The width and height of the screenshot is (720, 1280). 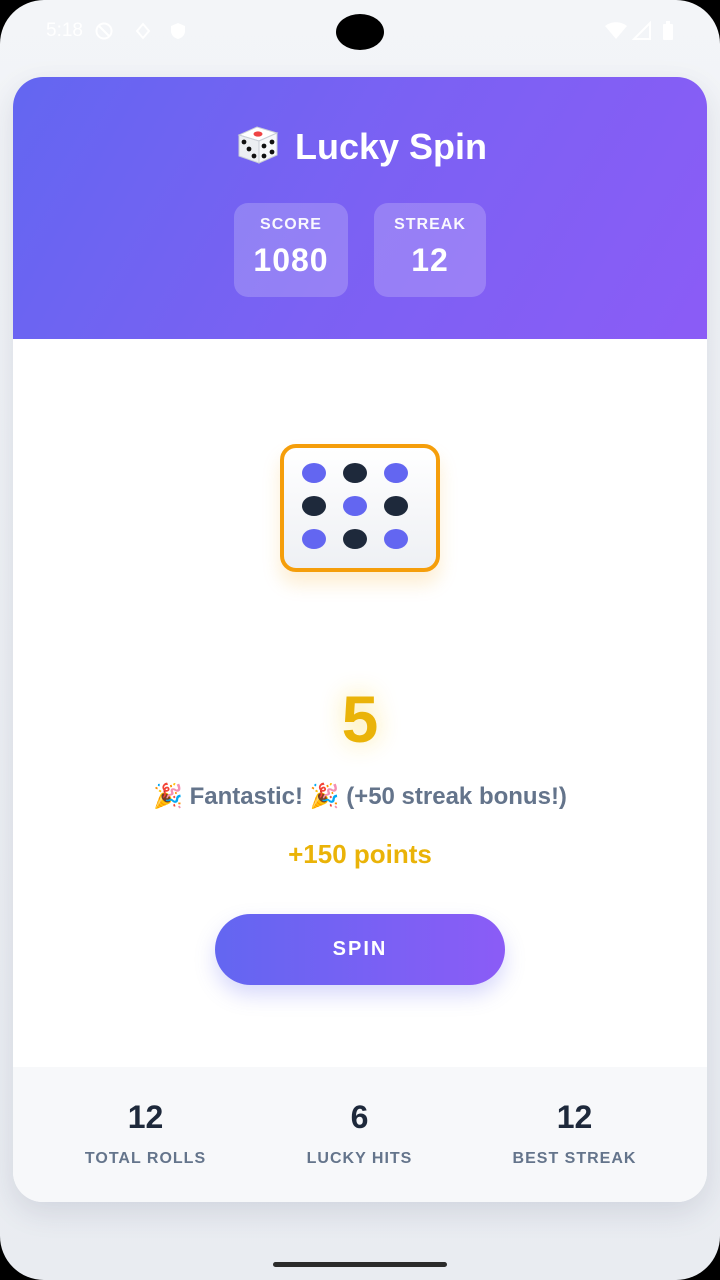 I want to click on status-bar: 5:18, so click(x=360, y=32).